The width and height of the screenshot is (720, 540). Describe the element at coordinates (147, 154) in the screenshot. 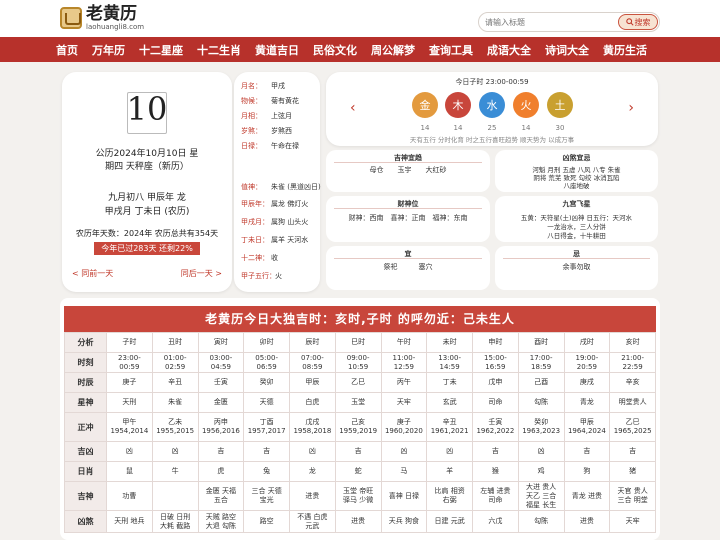

I see `solar-date-line1: 公历2024年10月10日 星` at that location.